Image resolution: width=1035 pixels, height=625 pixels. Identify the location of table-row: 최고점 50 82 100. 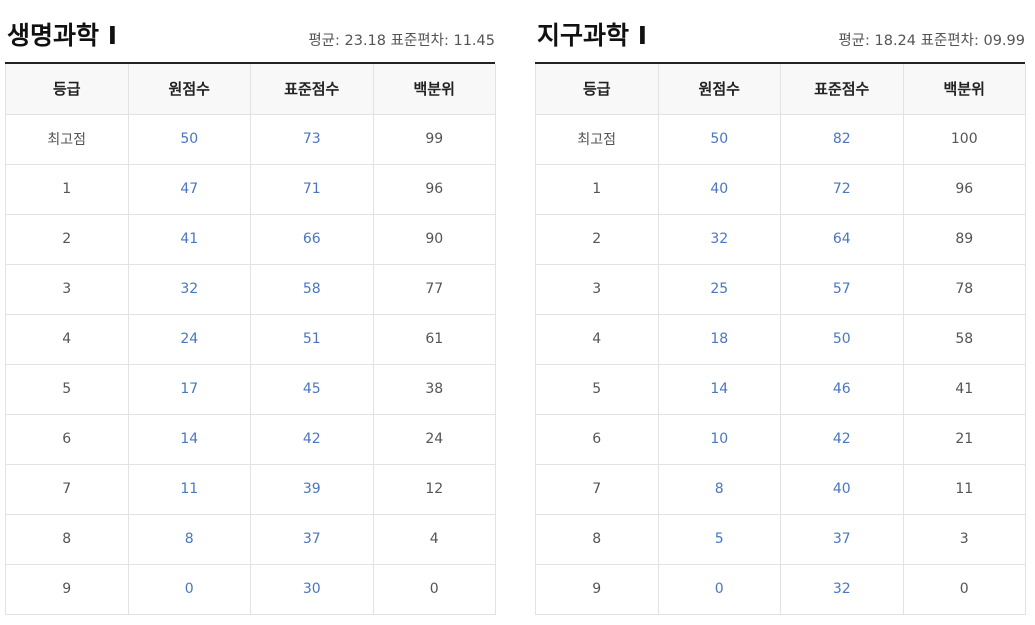
(780, 139).